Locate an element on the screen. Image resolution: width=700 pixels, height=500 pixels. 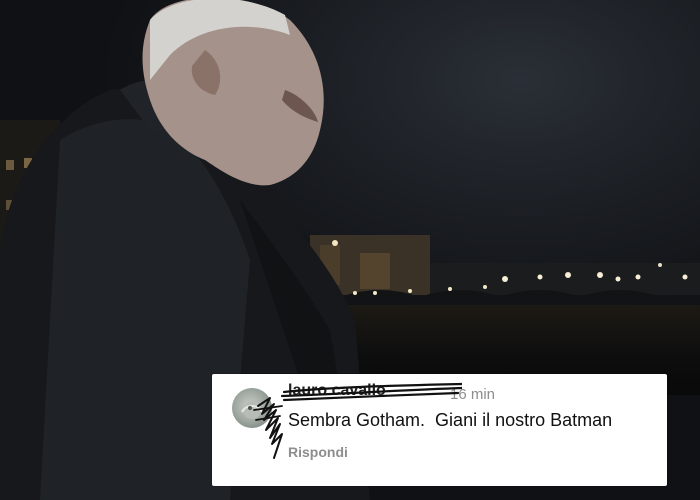
comment-text: Sembra Gotham. Giani il nostro Batman is located at coordinates (450, 420).